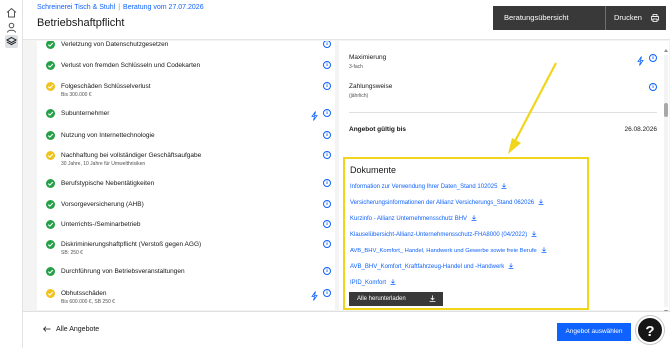 This screenshot has height=348, width=670. What do you see at coordinates (666, 181) in the screenshot?
I see `scrollbar` at bounding box center [666, 181].